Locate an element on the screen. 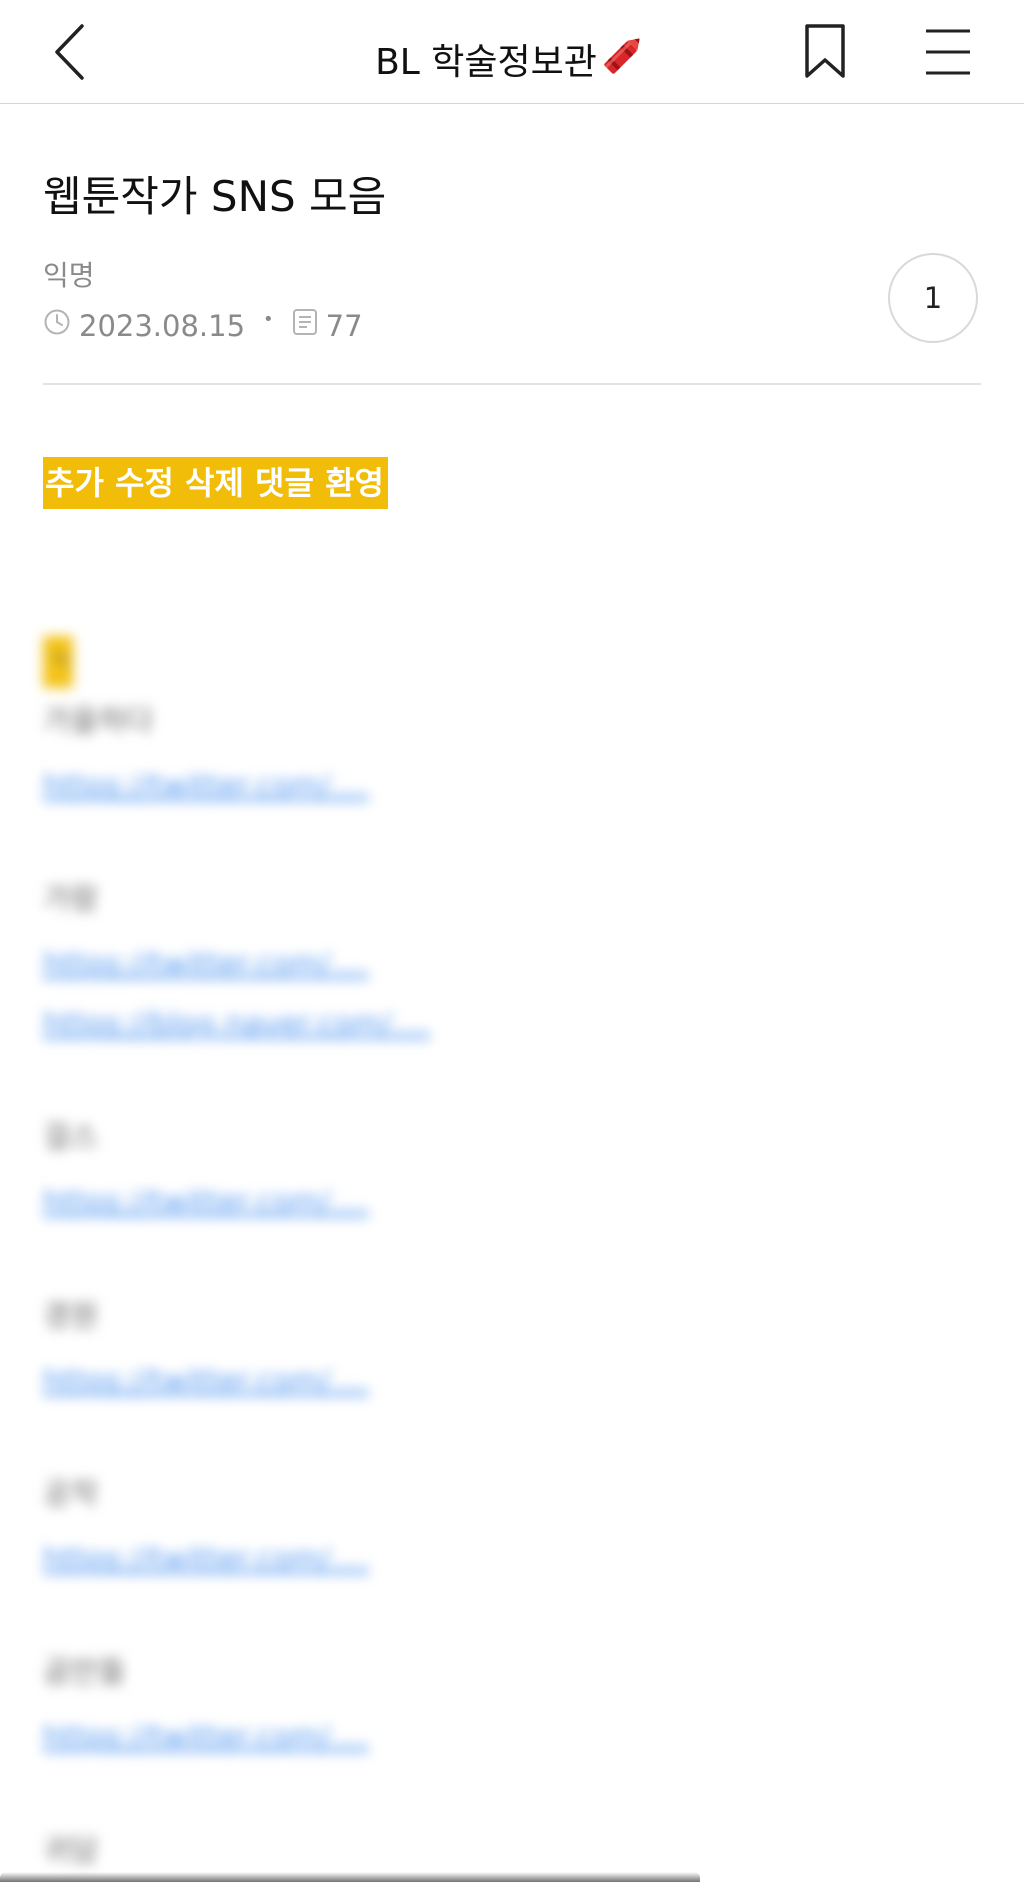 The width and height of the screenshot is (1024, 1882). section-initial: ㄱ is located at coordinates (58, 662).